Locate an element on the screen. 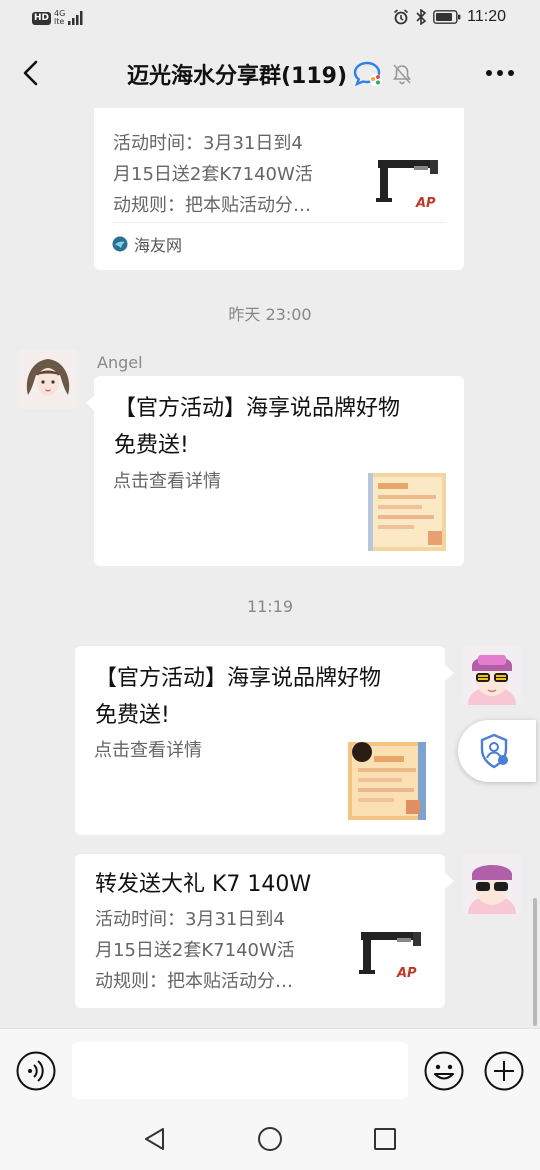 Image resolution: width=540 pixels, height=1170 pixels. chat-title-group: 迈光海水分享群(119) is located at coordinates (270, 74).